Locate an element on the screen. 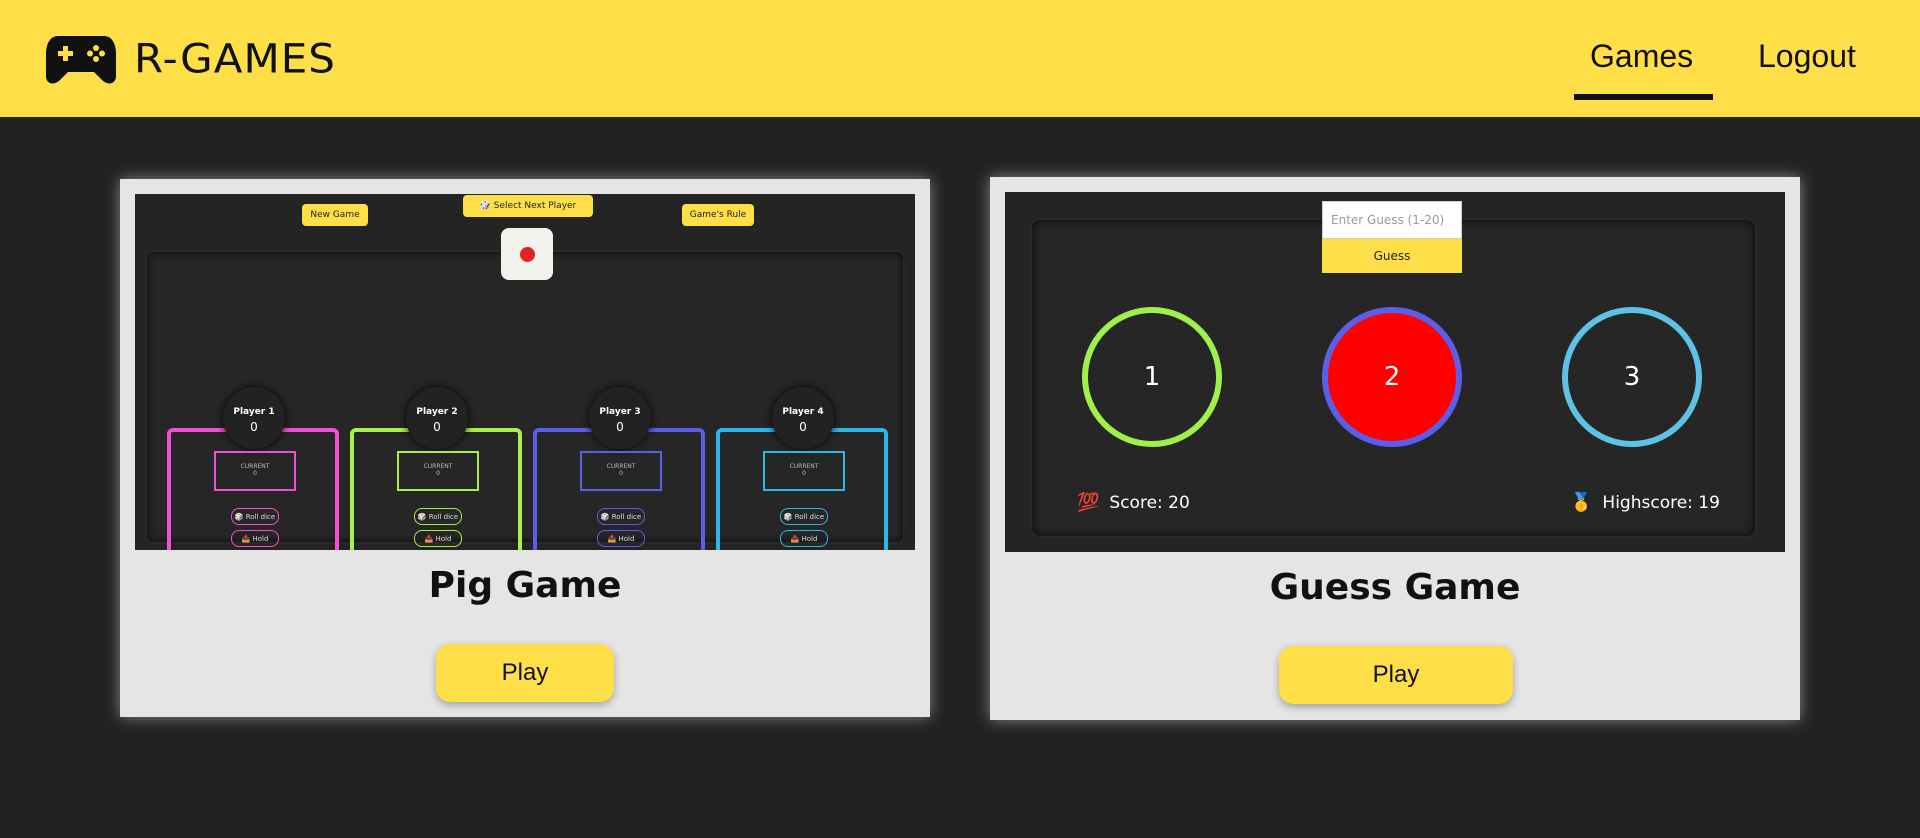 This screenshot has width=1920, height=838. select-next-player-button: 🎲 Select Next Player is located at coordinates (528, 206).